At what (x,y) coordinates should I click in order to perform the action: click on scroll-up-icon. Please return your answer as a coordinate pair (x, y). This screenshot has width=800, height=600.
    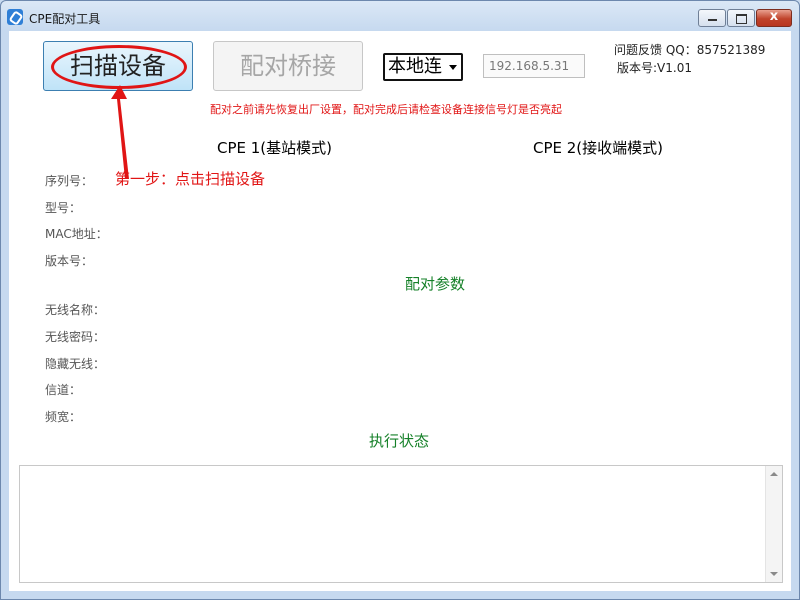
    Looking at the image, I should click on (774, 474).